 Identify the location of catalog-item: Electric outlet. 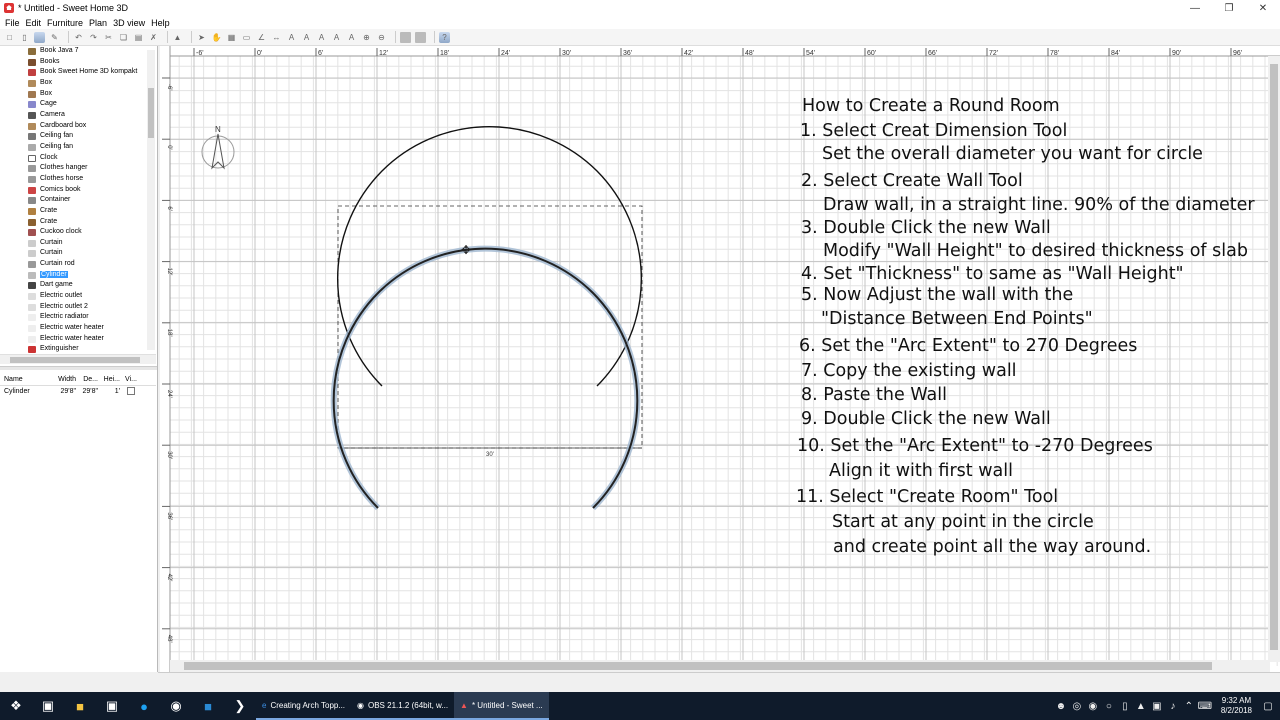
(78, 296).